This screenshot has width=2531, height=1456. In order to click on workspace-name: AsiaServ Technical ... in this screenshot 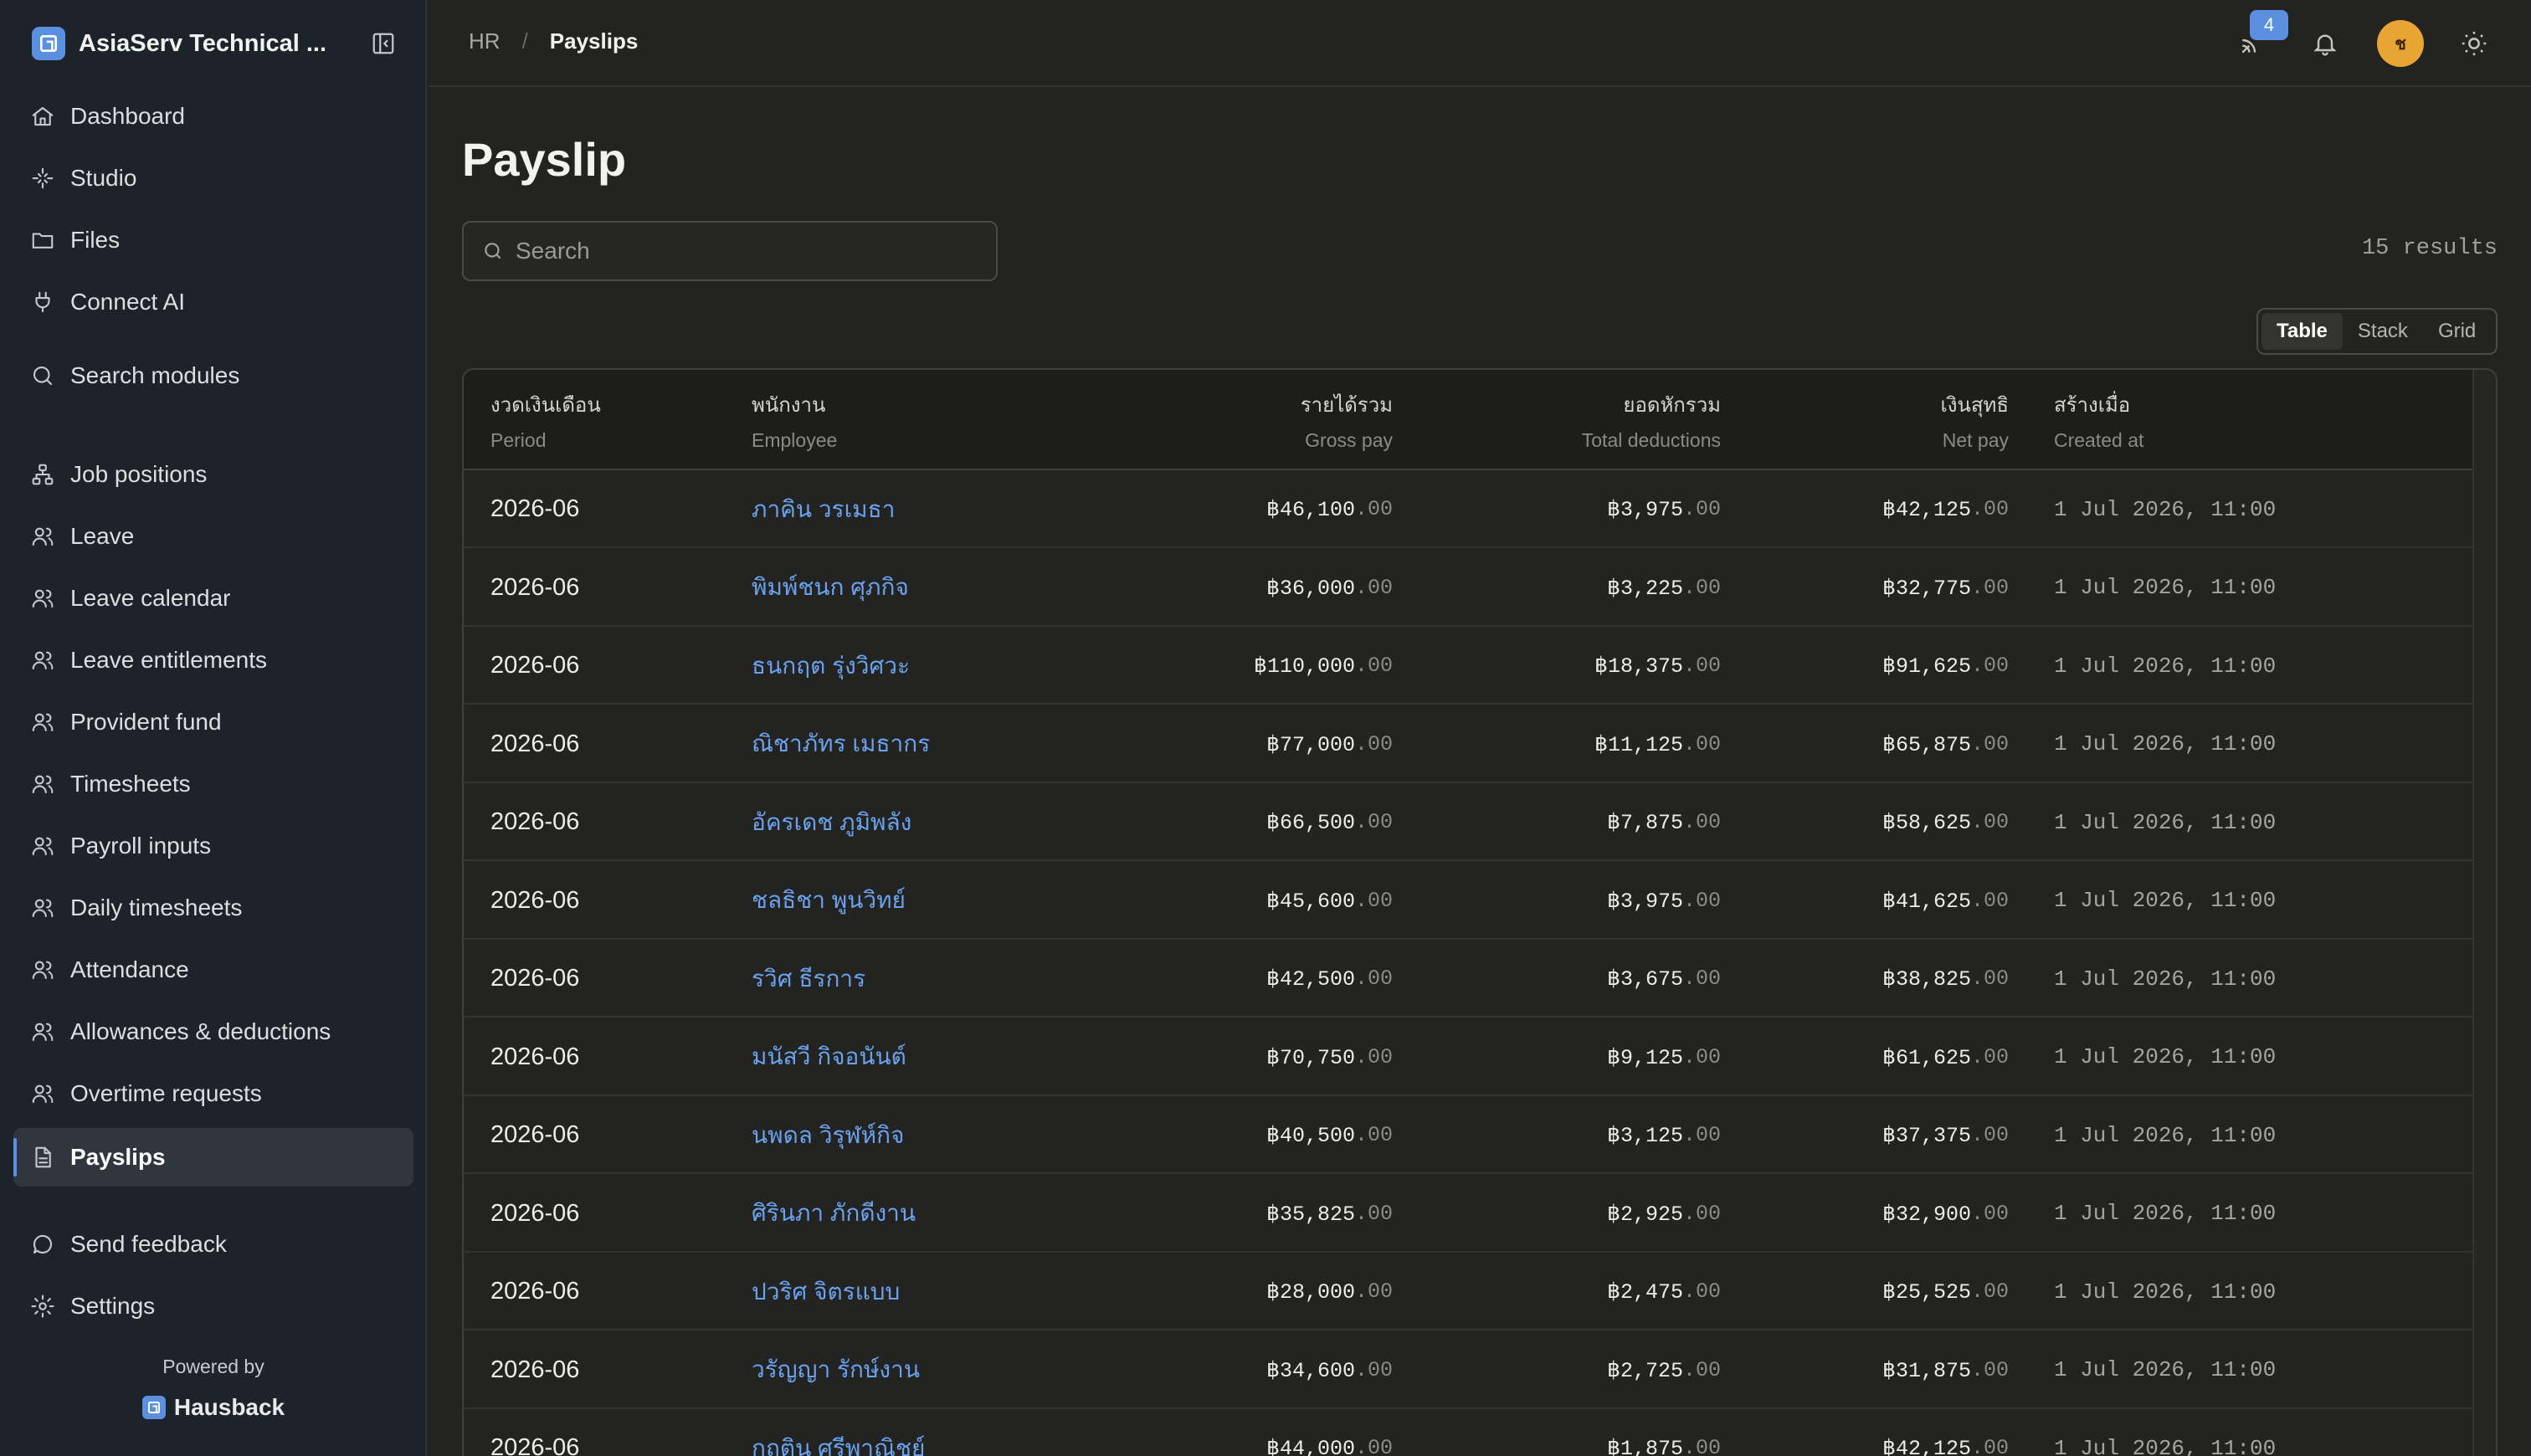, I will do `click(203, 43)`.